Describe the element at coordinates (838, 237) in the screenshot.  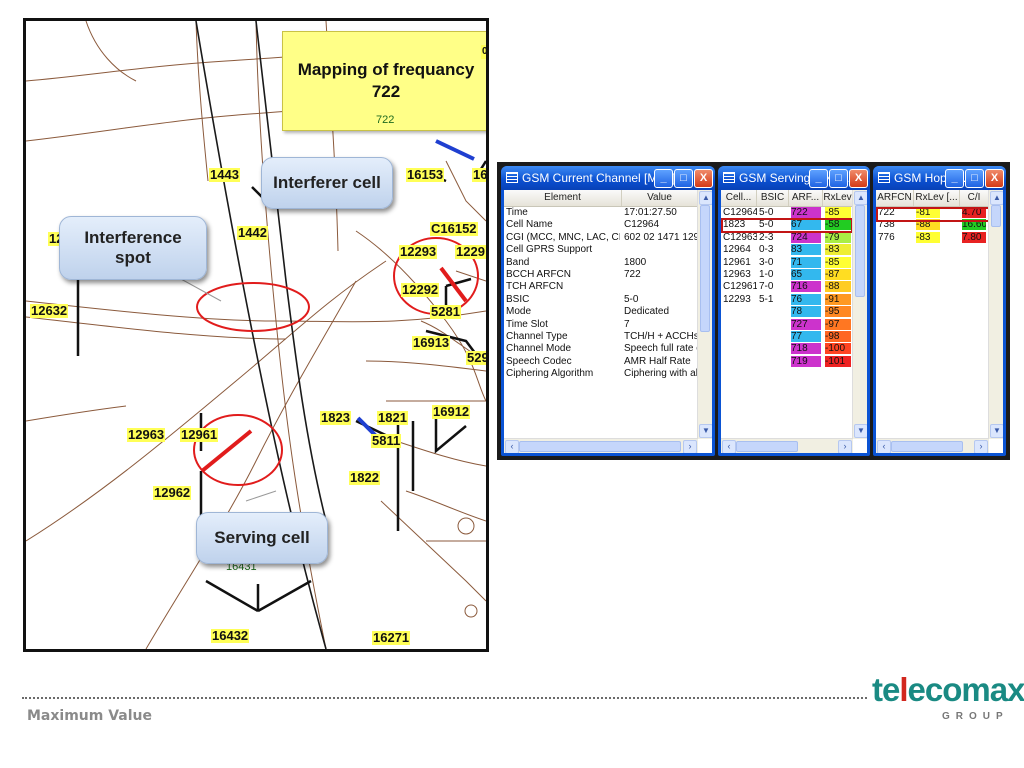
I see `rxlev-cell: -79` at that location.